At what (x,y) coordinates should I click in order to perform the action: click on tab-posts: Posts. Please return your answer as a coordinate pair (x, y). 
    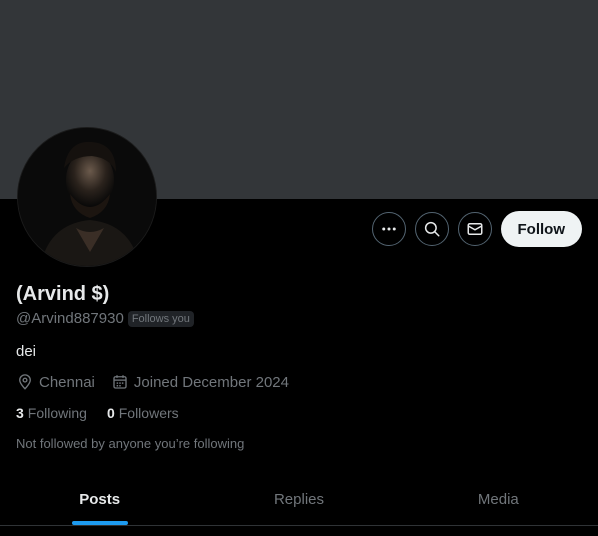
    Looking at the image, I should click on (99, 499).